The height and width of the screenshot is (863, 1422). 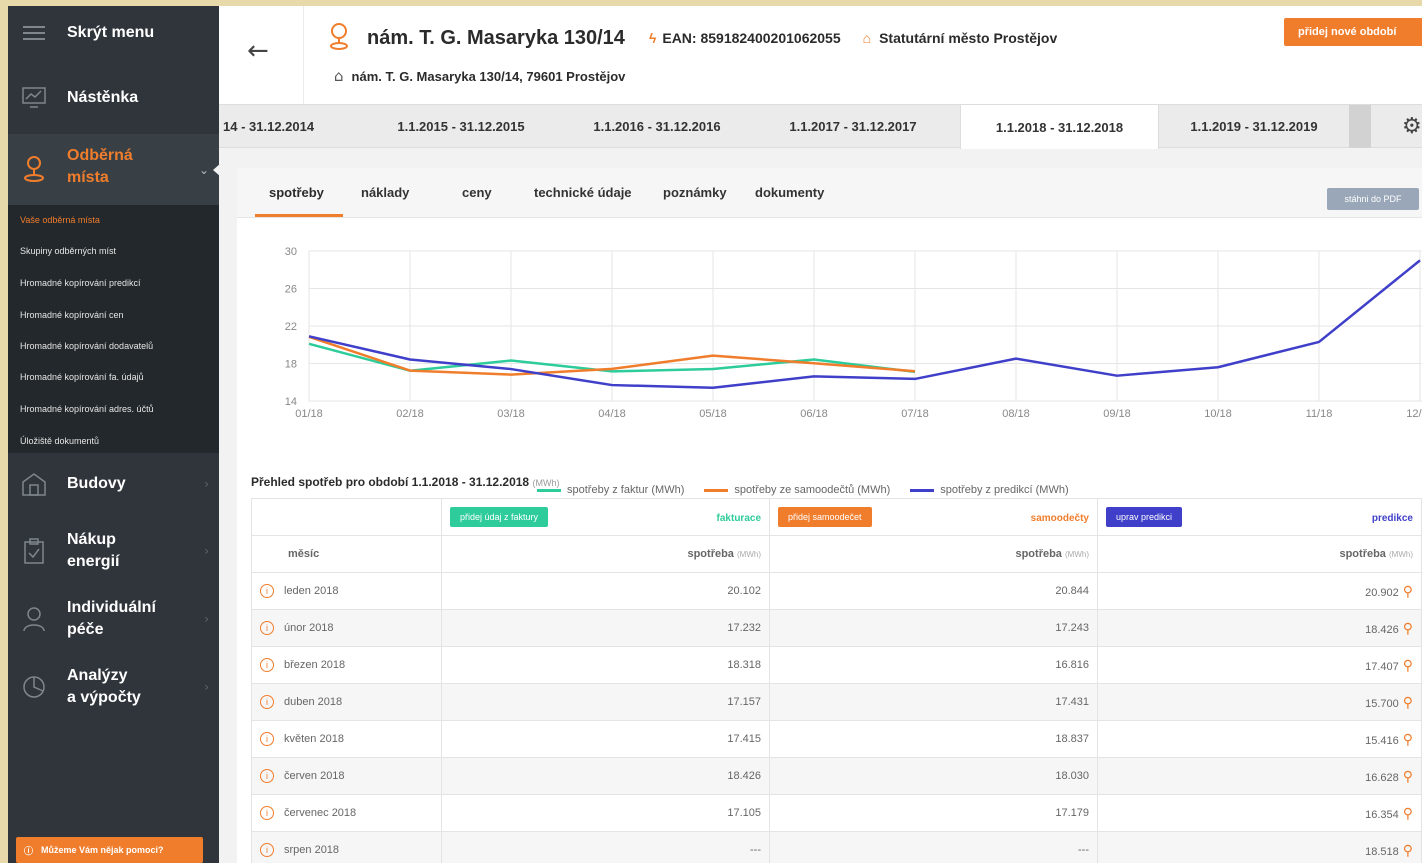 What do you see at coordinates (104, 686) in the screenshot?
I see `sidebar-item-label: Analýzy a výpočty` at bounding box center [104, 686].